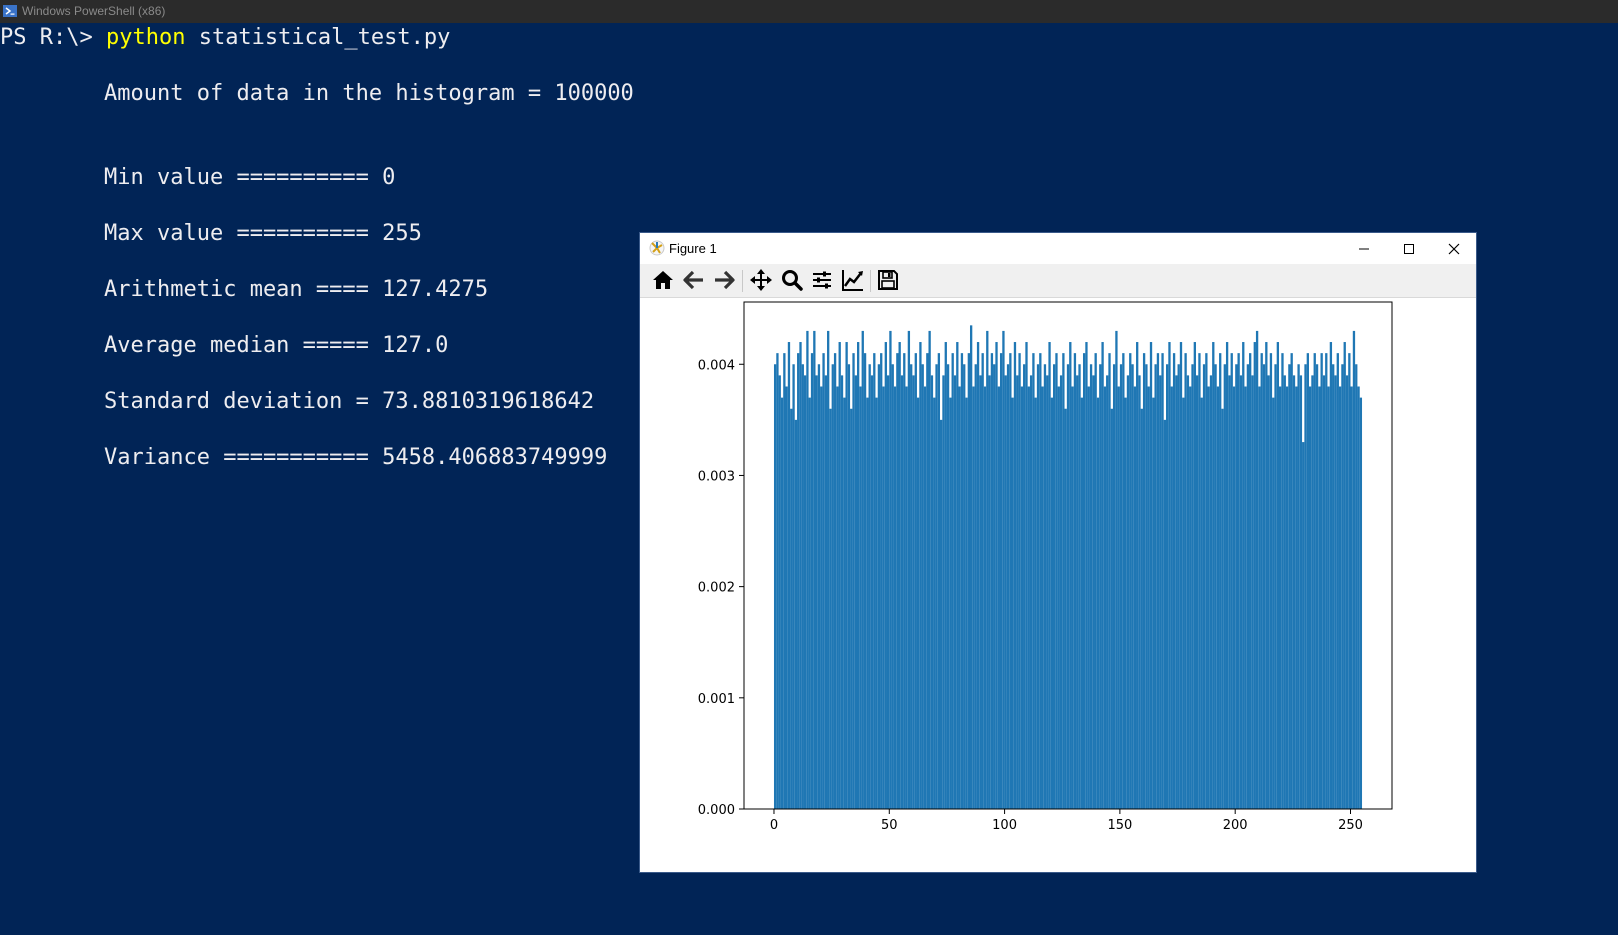  Describe the element at coordinates (1350, 825) in the screenshot. I see `x-tick-label: 250` at that location.